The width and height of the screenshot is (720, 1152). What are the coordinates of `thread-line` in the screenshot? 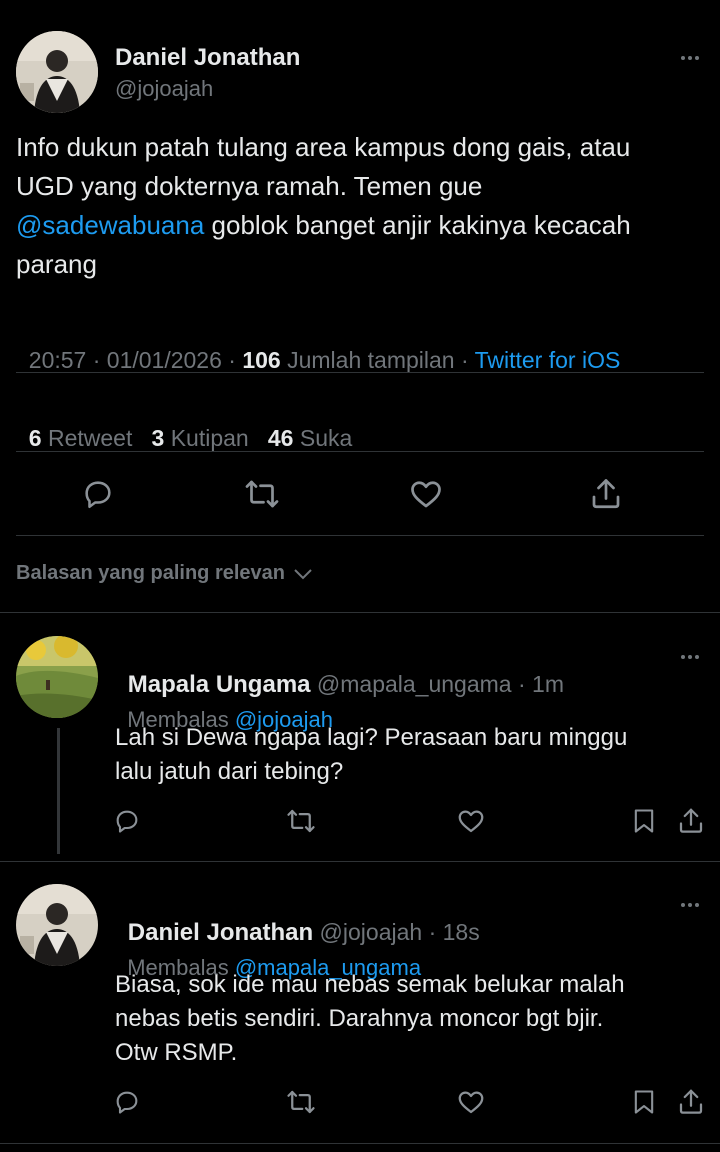 It's located at (58, 791).